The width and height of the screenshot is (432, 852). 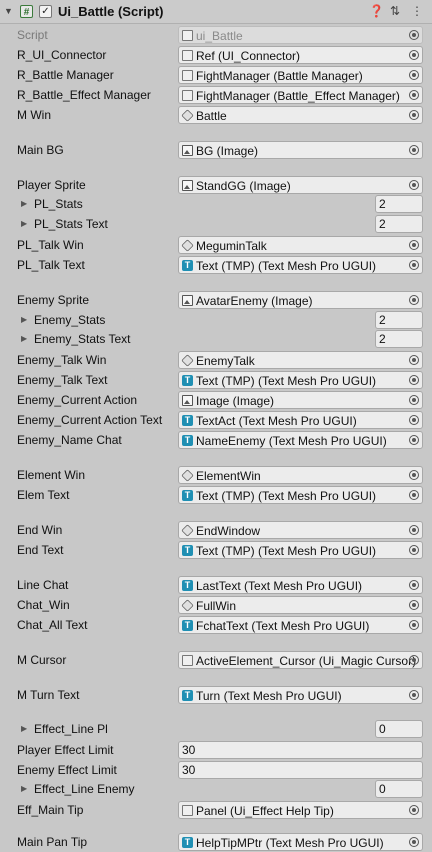 I want to click on object-reference-field: T LastText (Text Mesh Pro UGUI), so click(x=300, y=585).